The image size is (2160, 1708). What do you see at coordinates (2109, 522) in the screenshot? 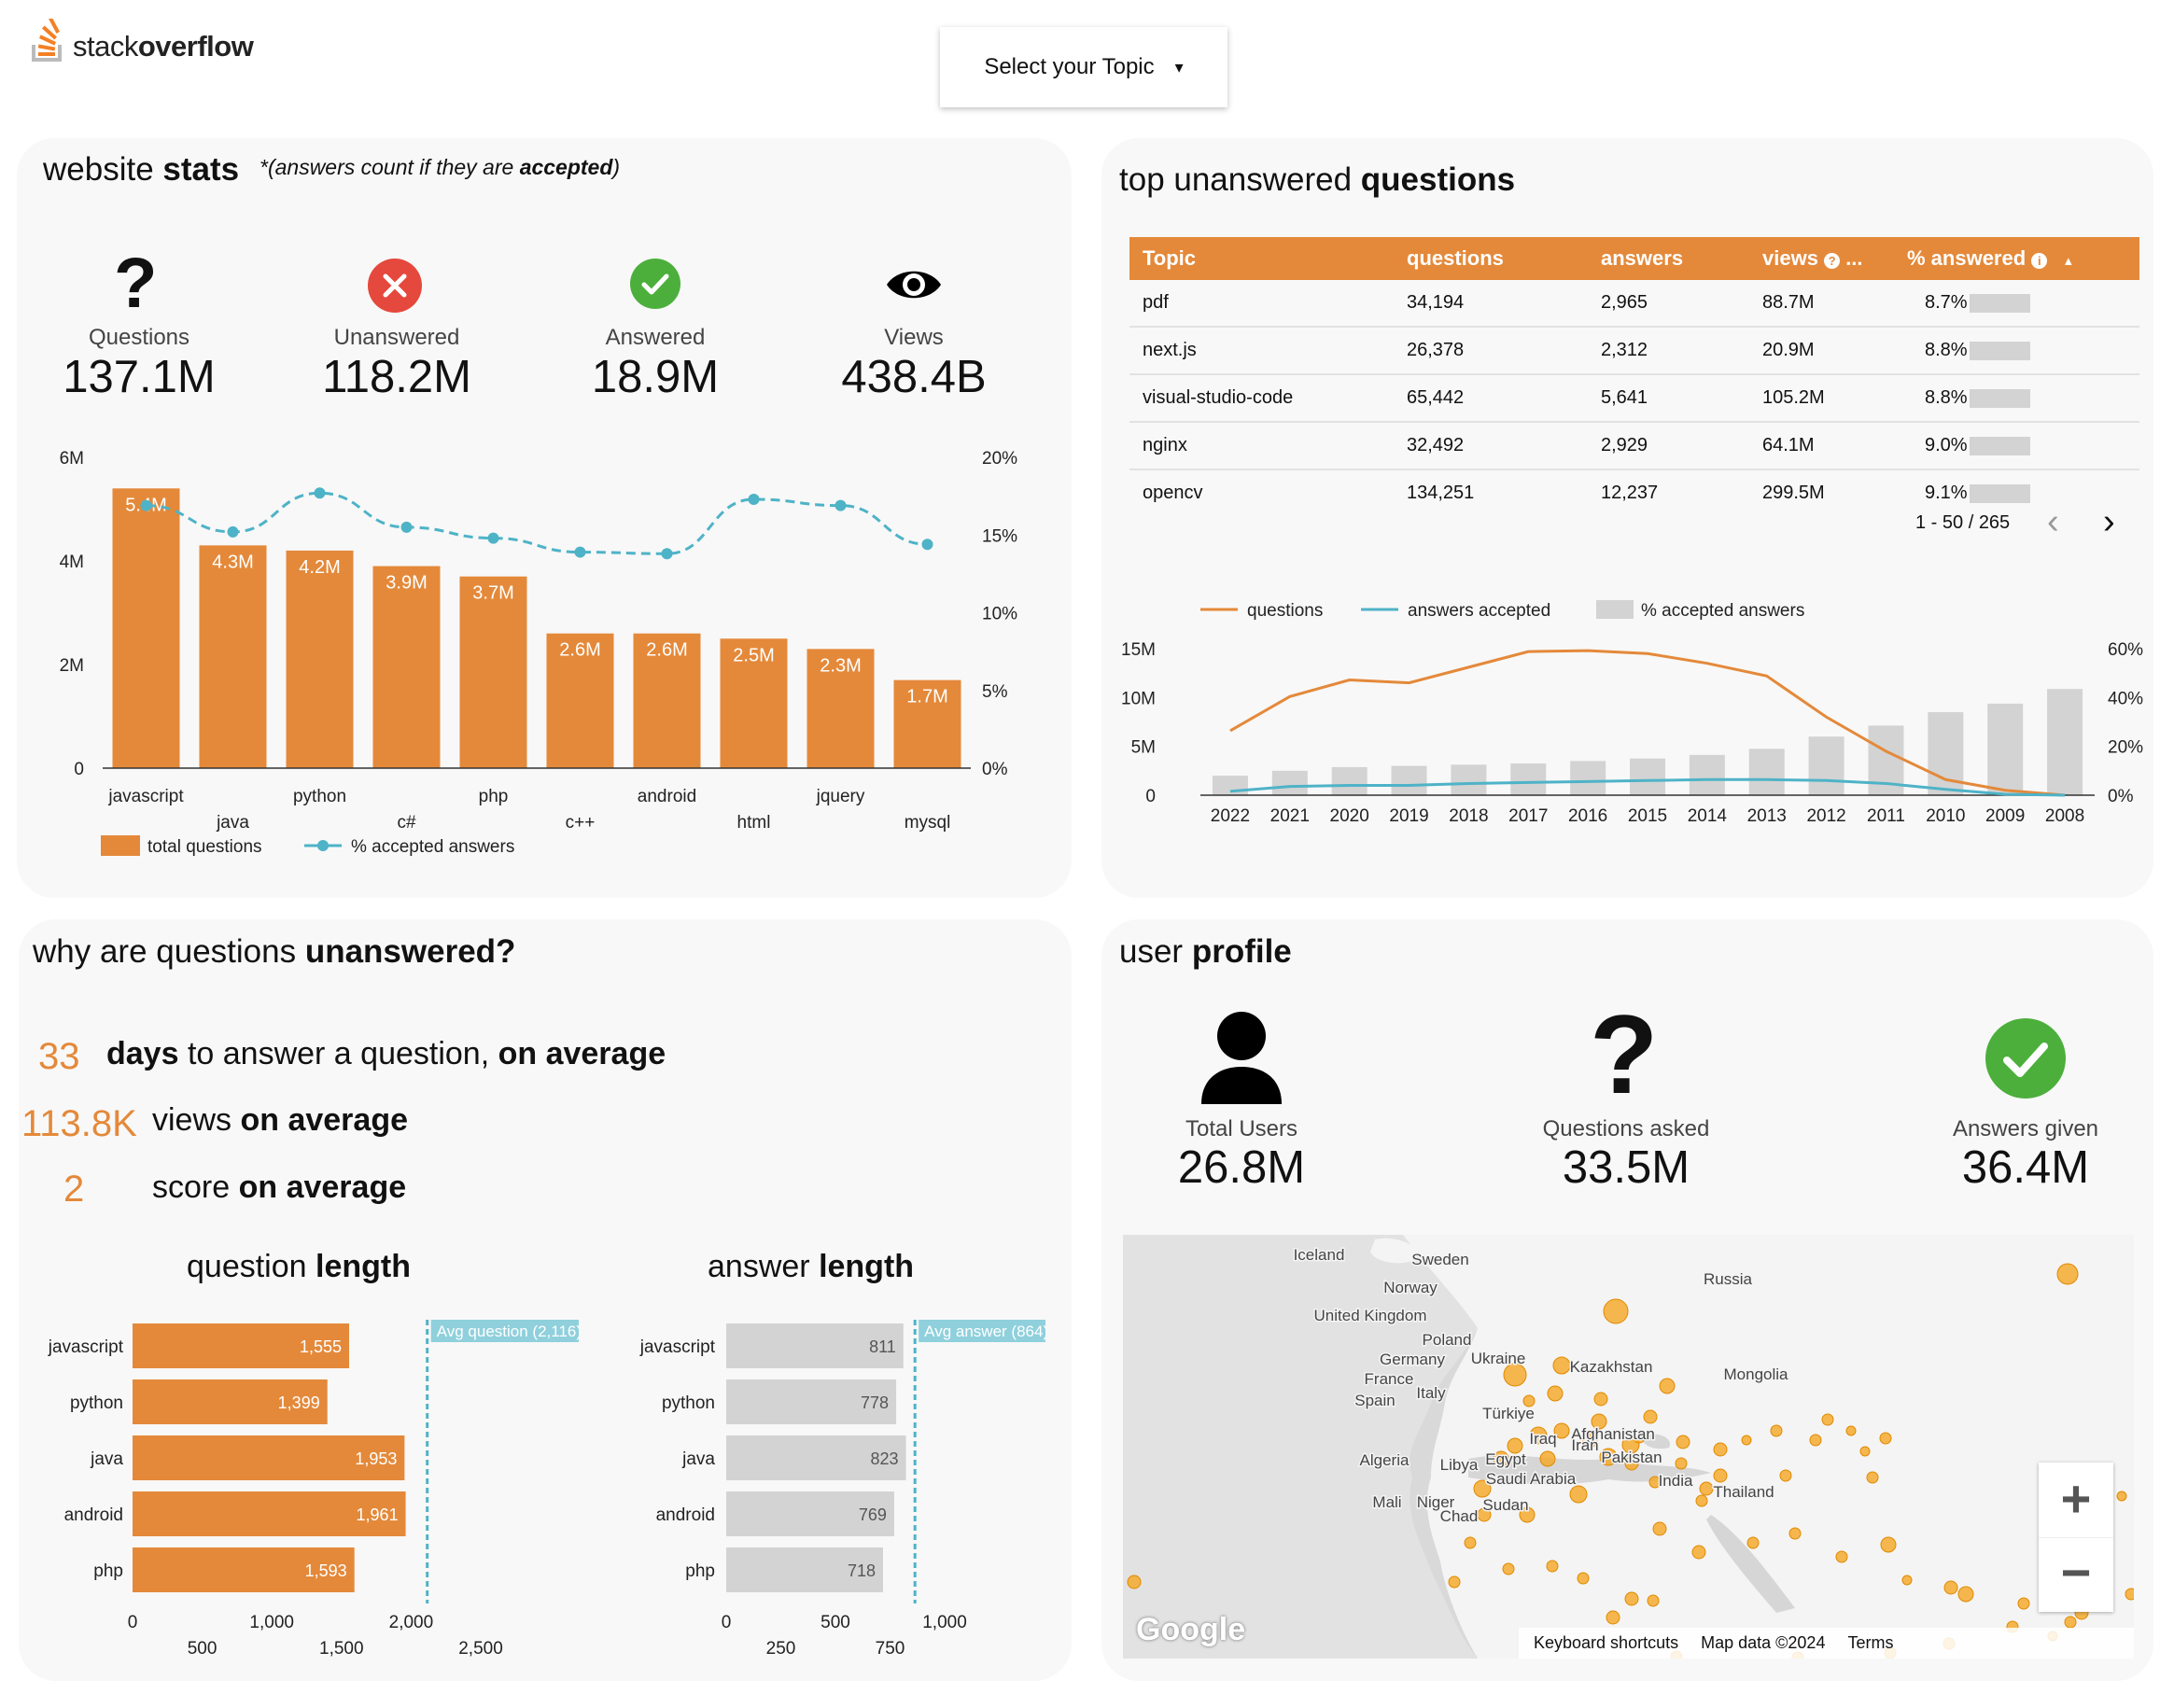
I see `next-page-button: ›` at bounding box center [2109, 522].